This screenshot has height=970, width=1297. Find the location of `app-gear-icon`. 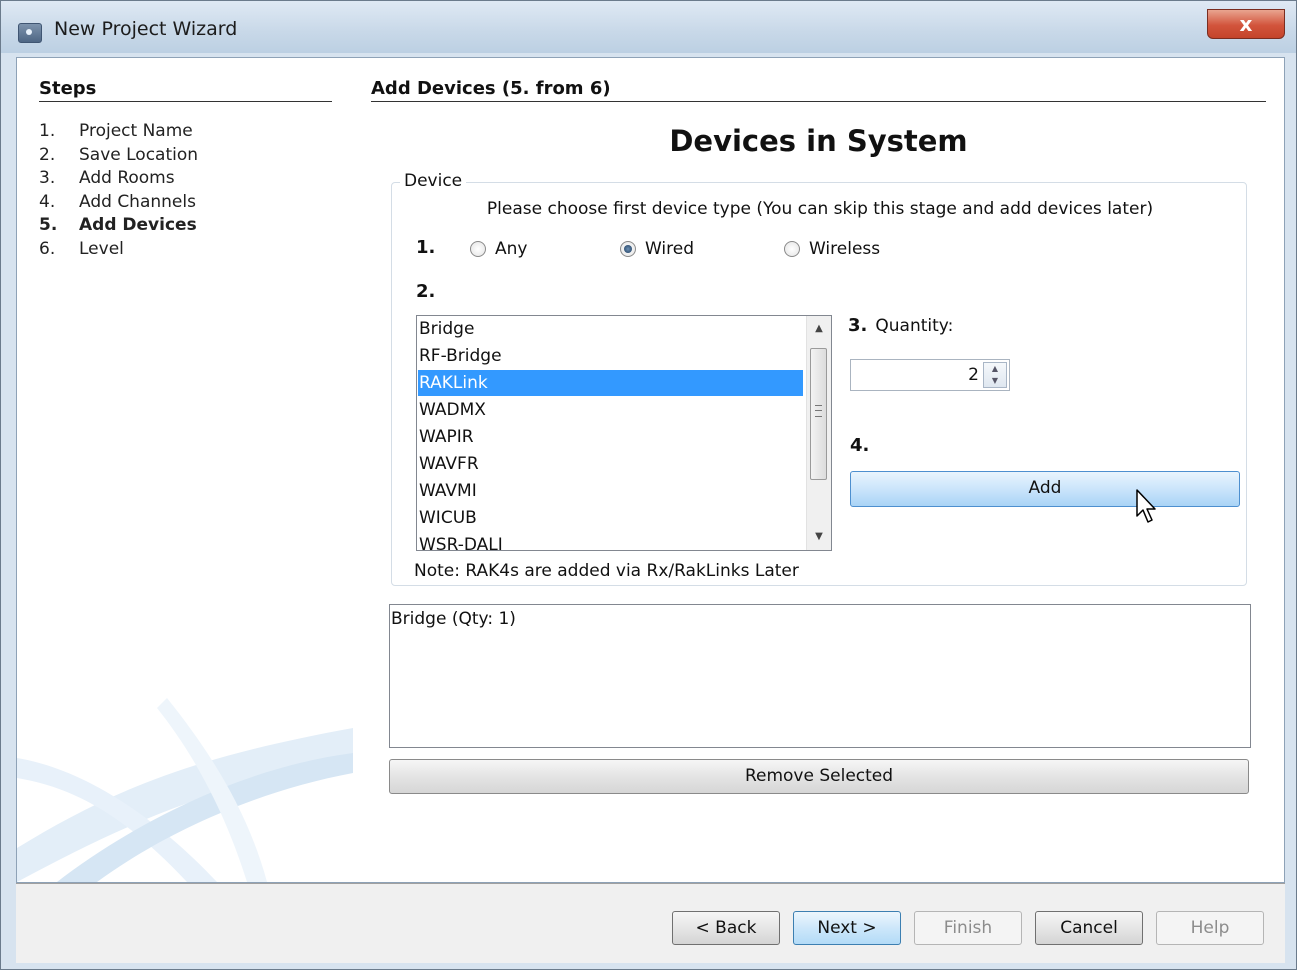

app-gear-icon is located at coordinates (30, 33).